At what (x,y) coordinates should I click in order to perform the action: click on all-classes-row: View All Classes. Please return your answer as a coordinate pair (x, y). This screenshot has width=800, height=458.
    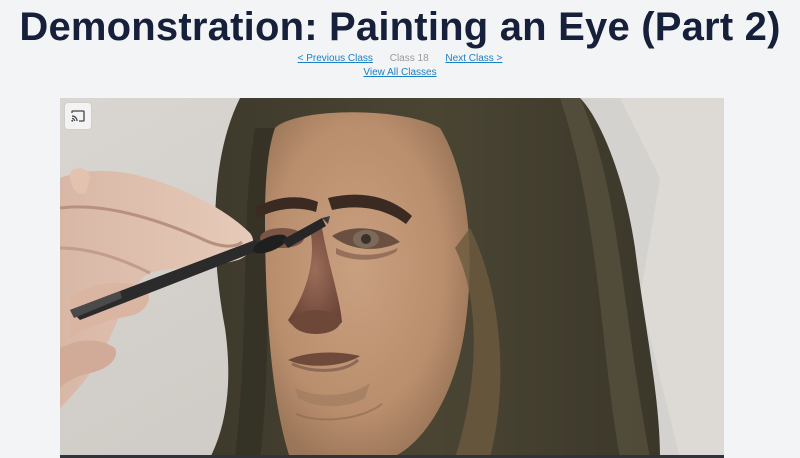
    Looking at the image, I should click on (400, 72).